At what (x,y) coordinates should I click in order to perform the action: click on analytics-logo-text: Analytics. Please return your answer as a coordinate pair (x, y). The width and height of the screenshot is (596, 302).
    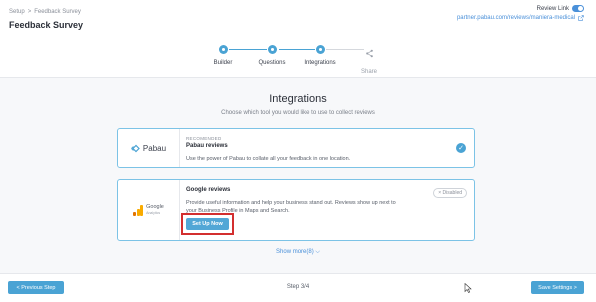
    Looking at the image, I should click on (153, 213).